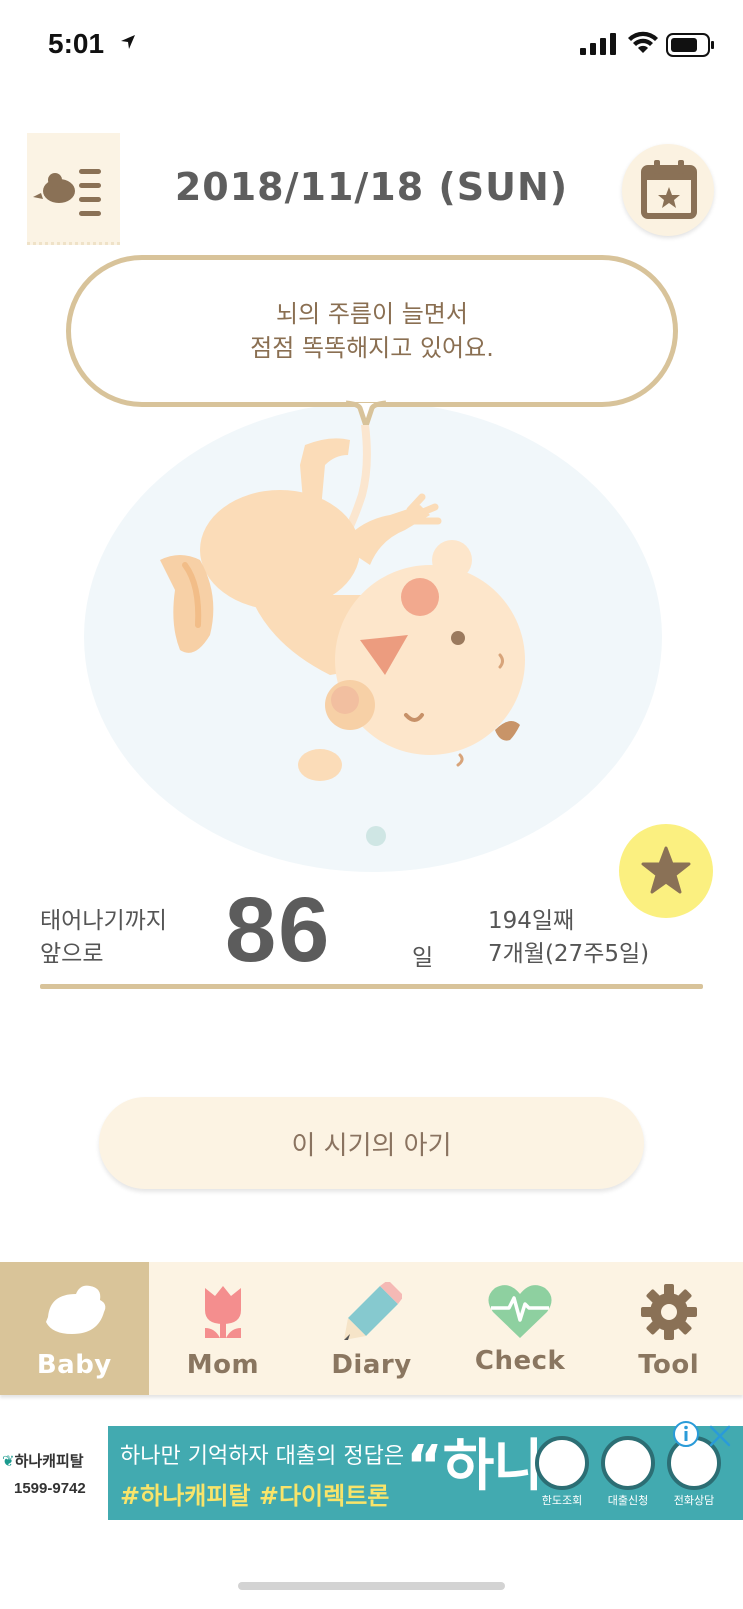  I want to click on tab-label-mom: Mom, so click(223, 1365).